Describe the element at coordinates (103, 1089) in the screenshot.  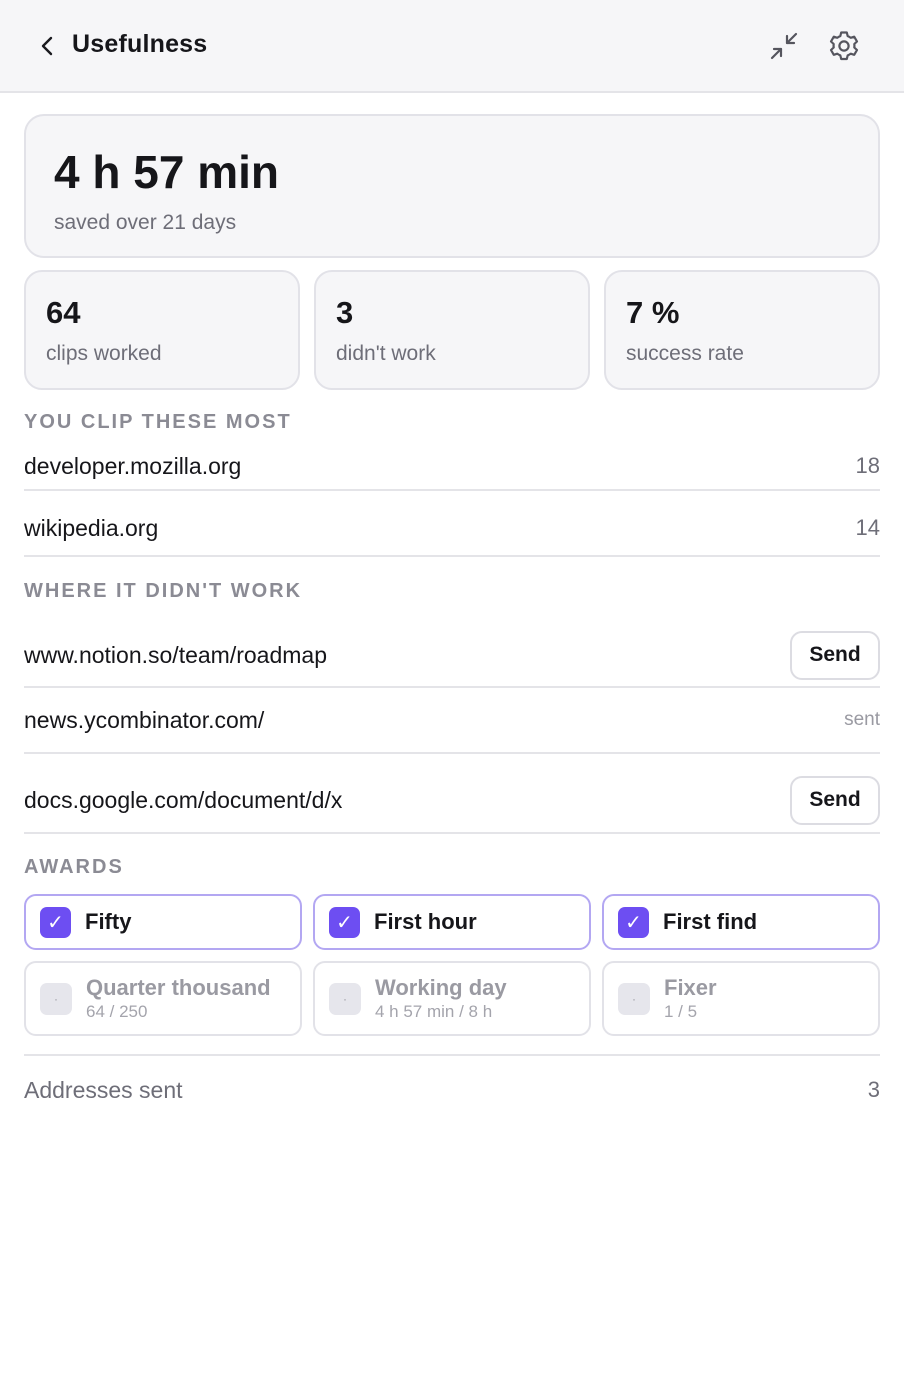
I see `addresses-sent-label: Addresses sent` at that location.